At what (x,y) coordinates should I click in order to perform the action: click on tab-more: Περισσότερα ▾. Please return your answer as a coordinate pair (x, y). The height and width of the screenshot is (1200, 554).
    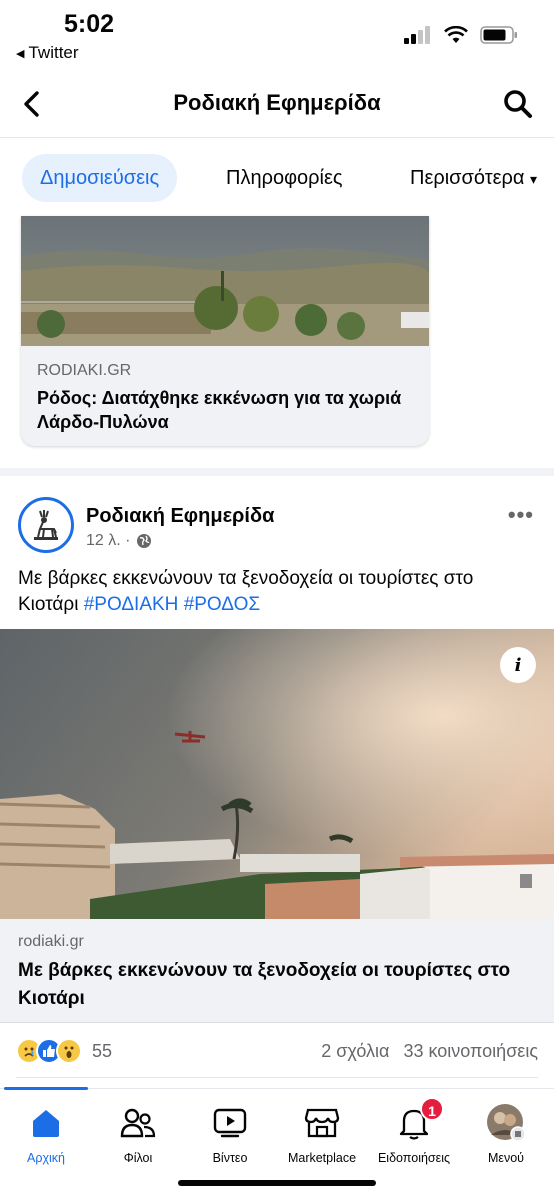
    Looking at the image, I should click on (473, 178).